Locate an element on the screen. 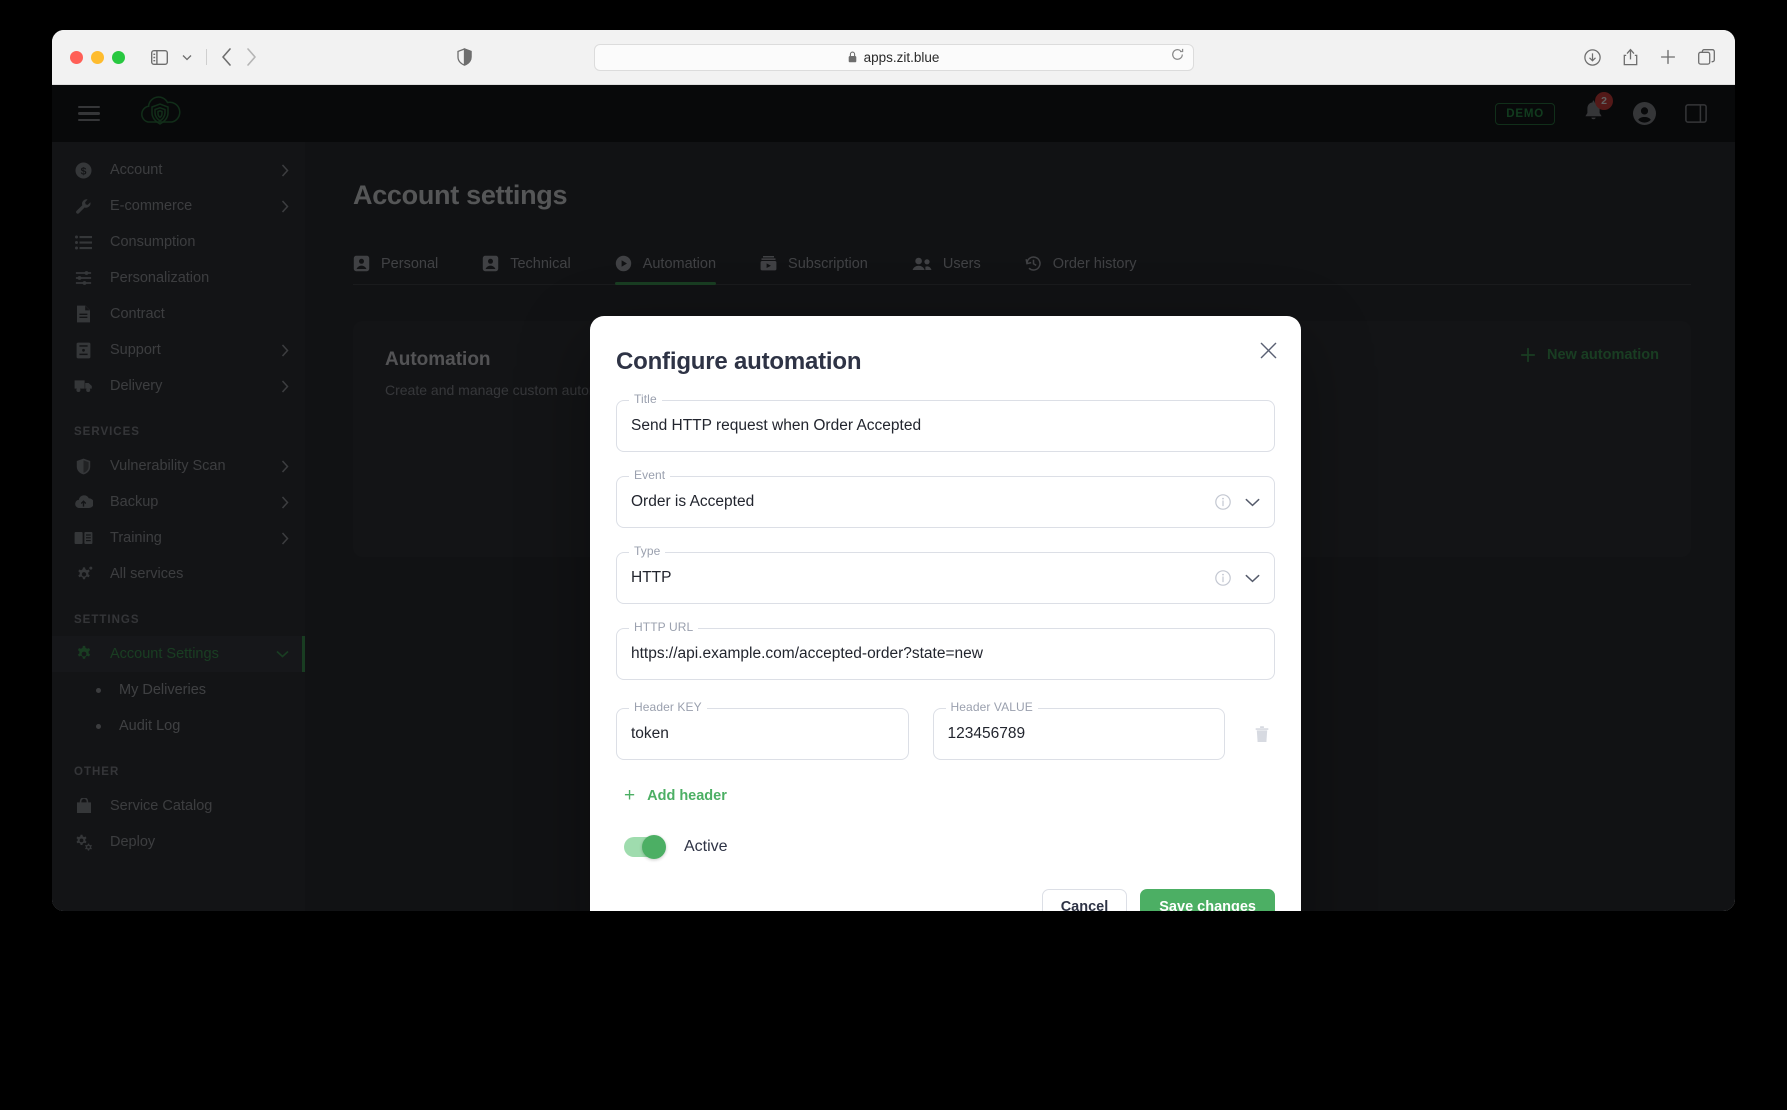  dialog-actions: Cancel Save changes is located at coordinates (945, 900).